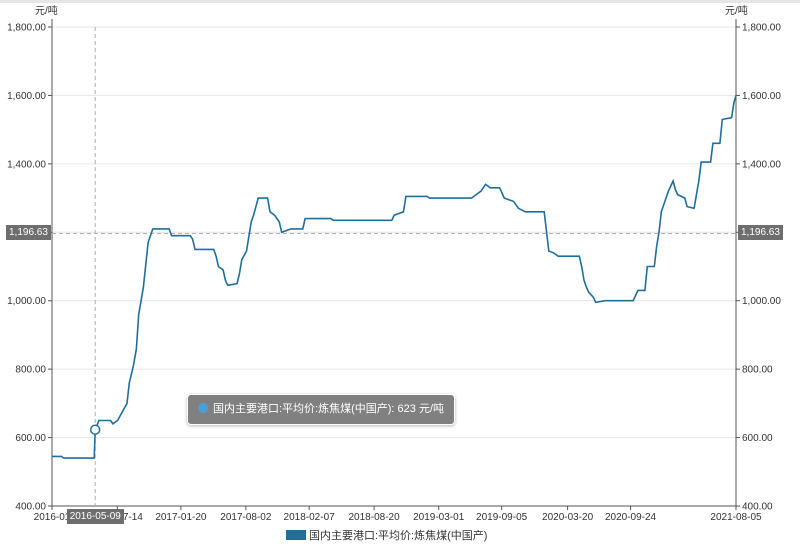  What do you see at coordinates (736, 10) in the screenshot?
I see `y-axis-unit-right: 元/吨` at bounding box center [736, 10].